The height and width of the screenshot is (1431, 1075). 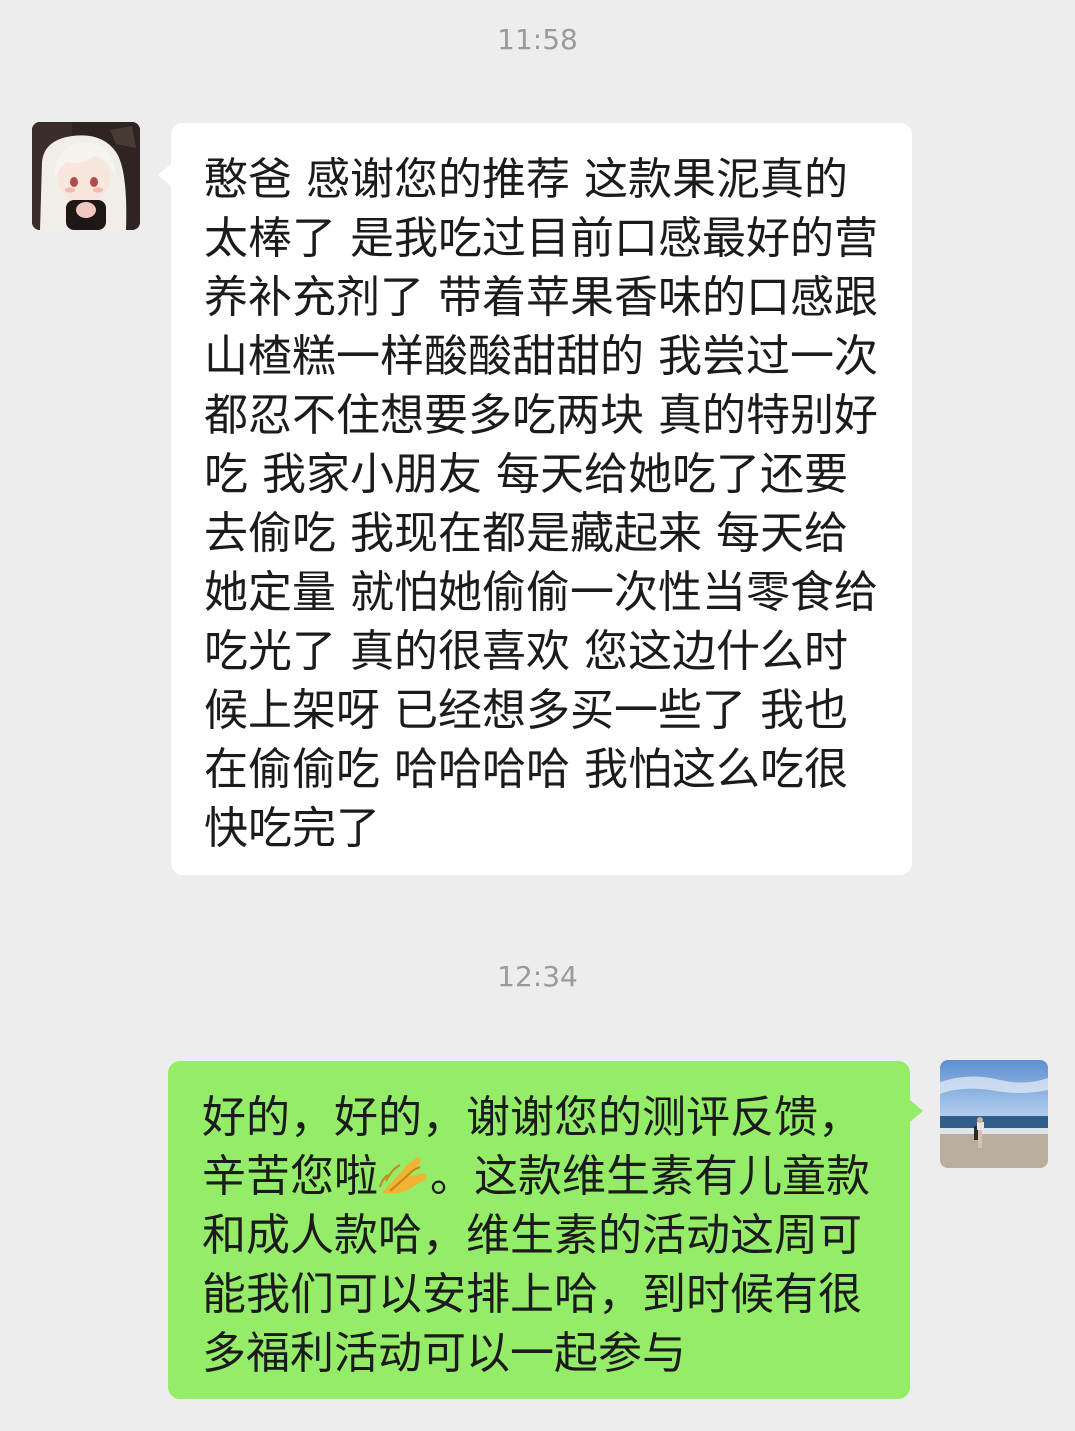 I want to click on timestamp: 11:58, so click(x=537, y=39).